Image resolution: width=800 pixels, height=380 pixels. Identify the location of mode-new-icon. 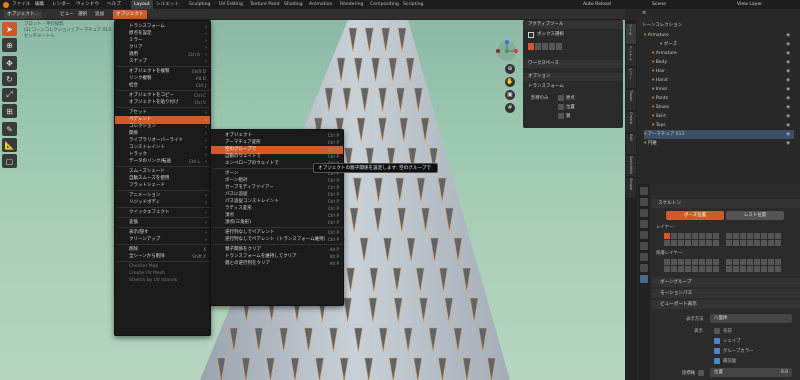
(531, 46).